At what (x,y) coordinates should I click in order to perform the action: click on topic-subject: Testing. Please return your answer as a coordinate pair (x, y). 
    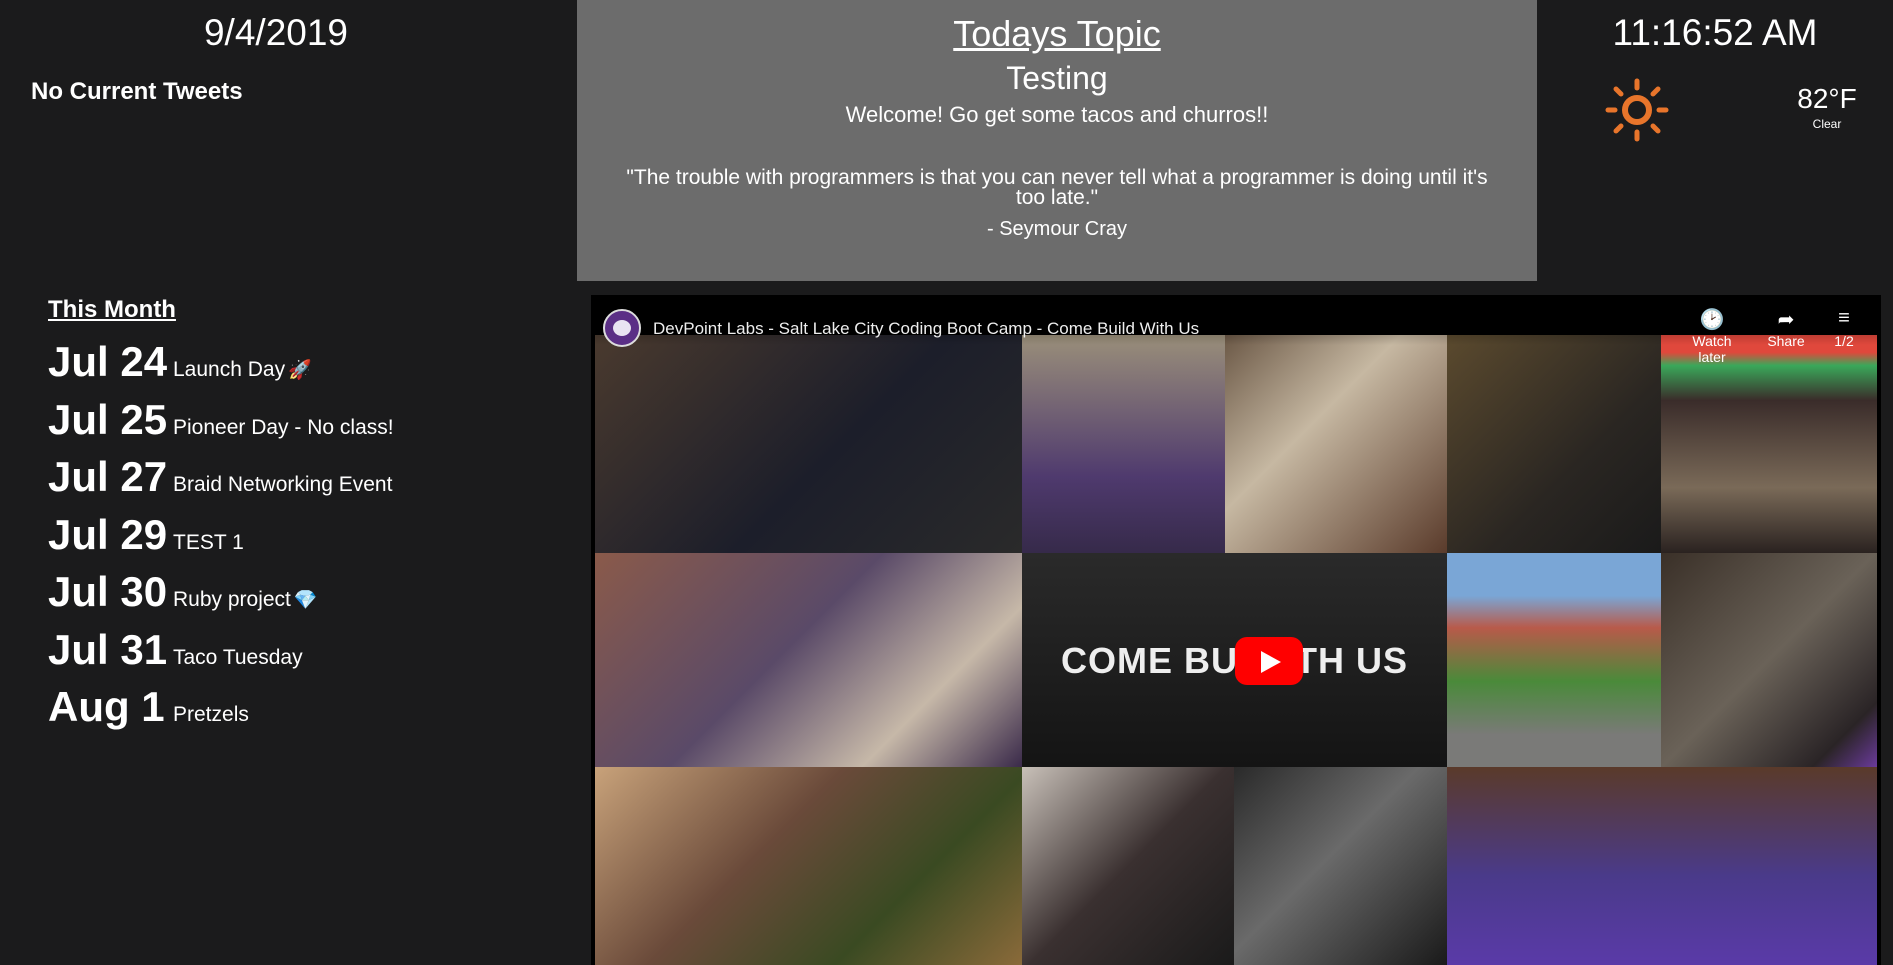
    Looking at the image, I should click on (1057, 78).